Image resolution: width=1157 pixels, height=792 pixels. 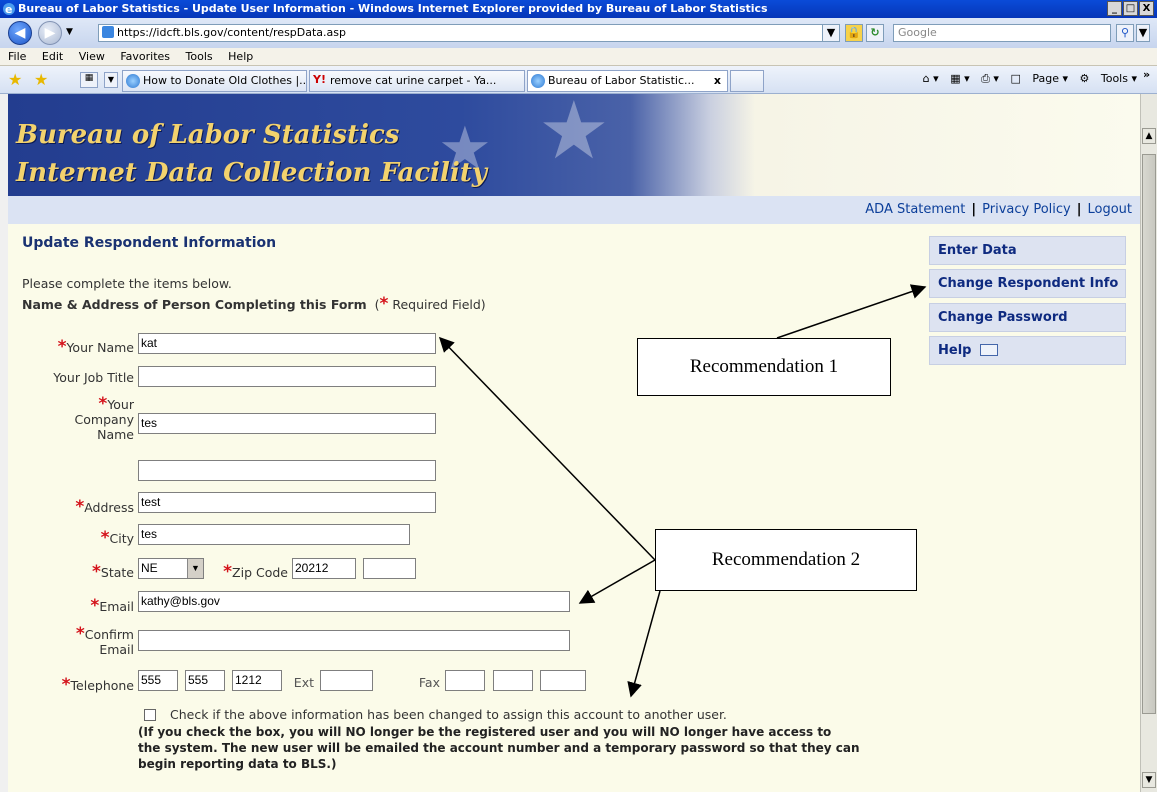 What do you see at coordinates (617, 581) in the screenshot?
I see `arrow-to-email-field` at bounding box center [617, 581].